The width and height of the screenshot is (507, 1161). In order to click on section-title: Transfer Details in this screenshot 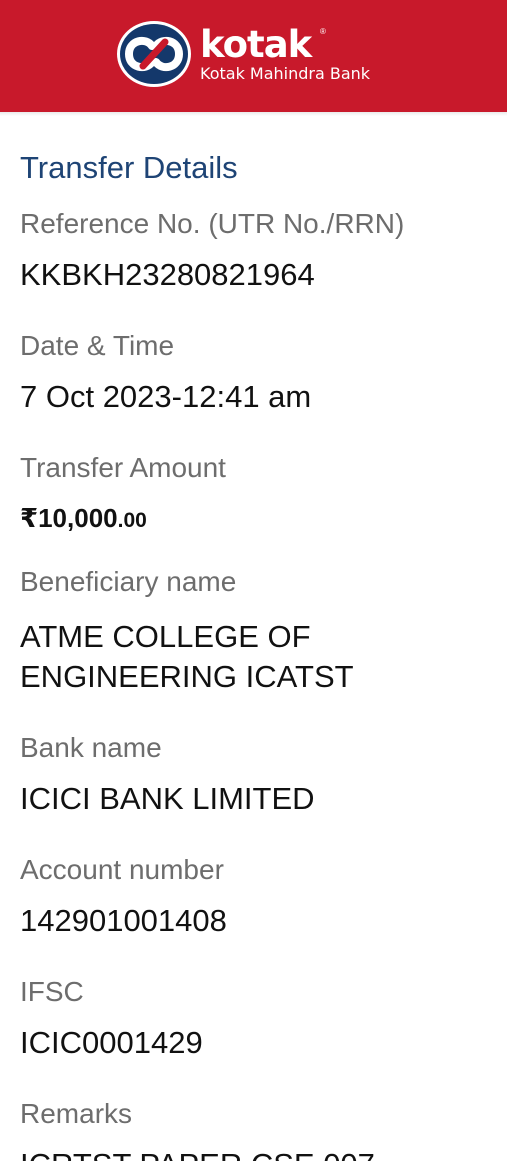, I will do `click(129, 167)`.